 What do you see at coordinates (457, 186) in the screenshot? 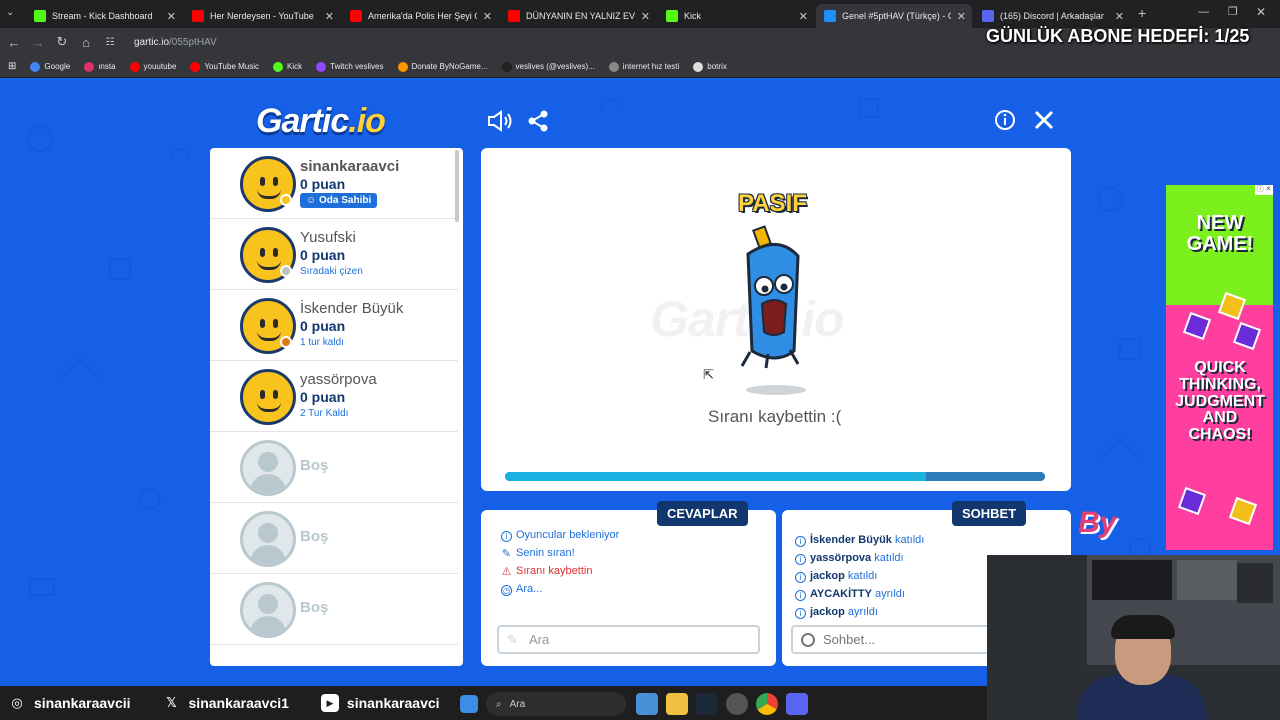
I see `player-list-scrollbar` at bounding box center [457, 186].